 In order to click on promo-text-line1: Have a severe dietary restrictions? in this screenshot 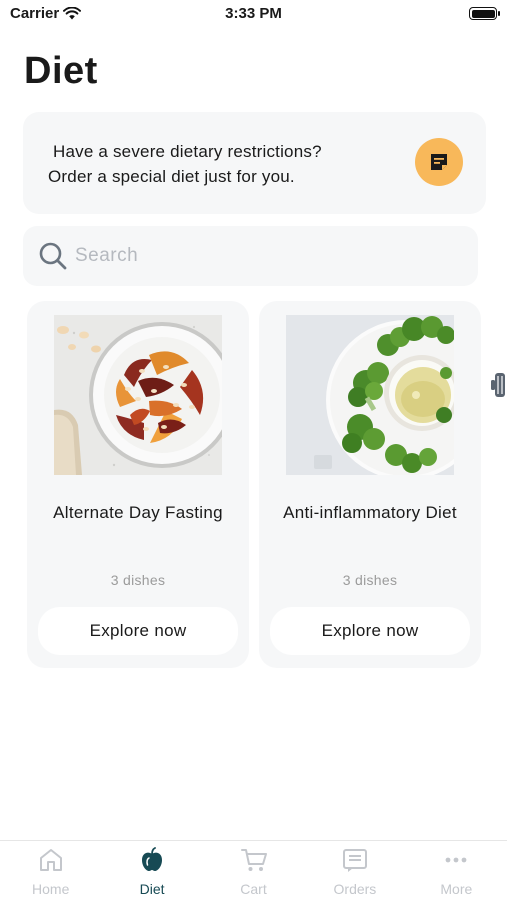, I will do `click(187, 151)`.